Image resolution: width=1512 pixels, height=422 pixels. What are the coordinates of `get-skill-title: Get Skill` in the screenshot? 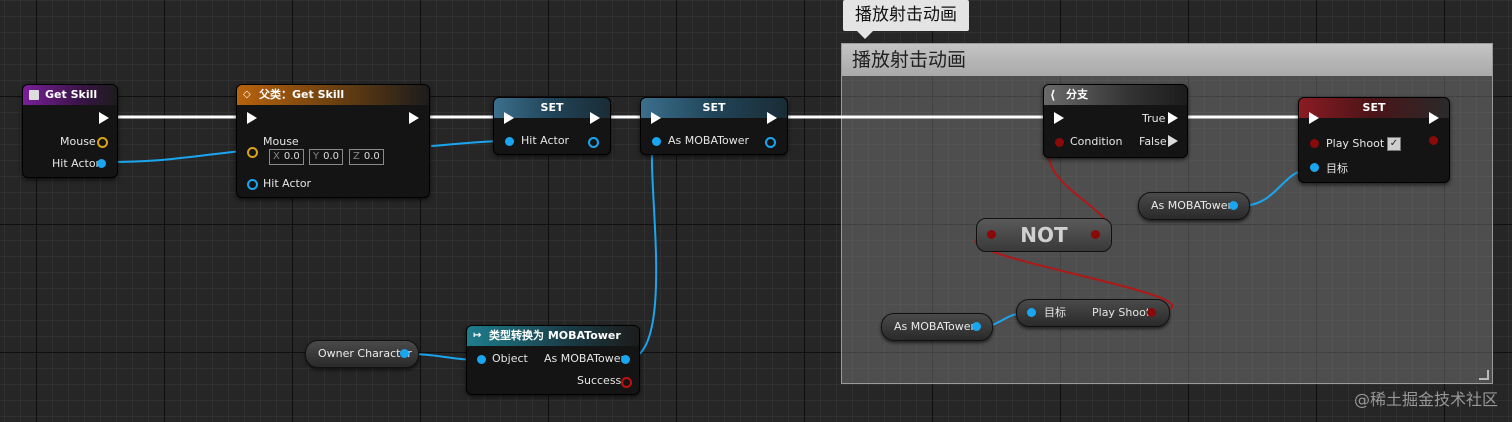 It's located at (71, 94).